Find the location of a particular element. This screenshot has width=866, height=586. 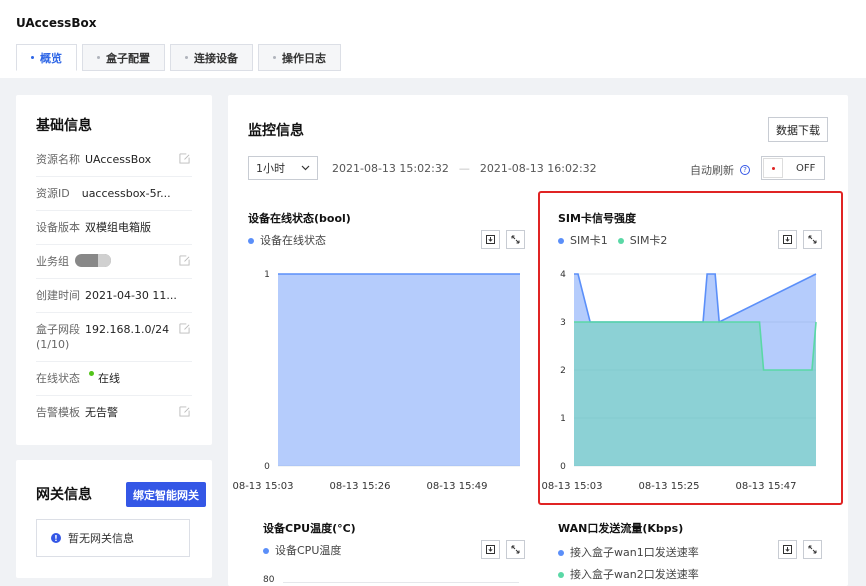

start-time: 2021-08-13 15:02:32 is located at coordinates (390, 168).